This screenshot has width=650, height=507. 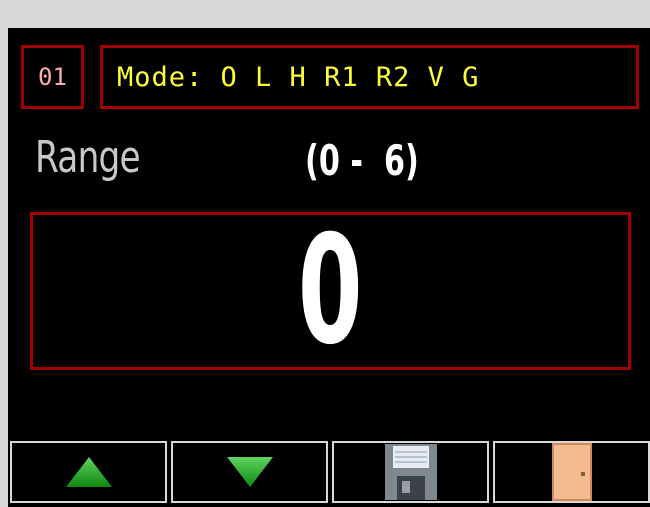 I want to click on channel-id: 01, so click(x=52, y=77).